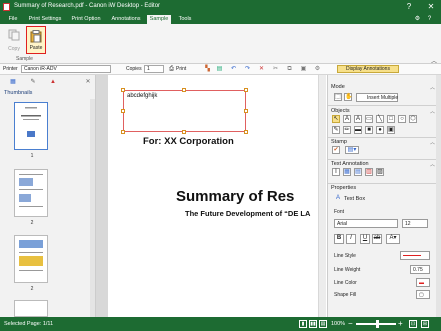  What do you see at coordinates (233, 69) in the screenshot?
I see `undo-icon: ↶` at bounding box center [233, 69].